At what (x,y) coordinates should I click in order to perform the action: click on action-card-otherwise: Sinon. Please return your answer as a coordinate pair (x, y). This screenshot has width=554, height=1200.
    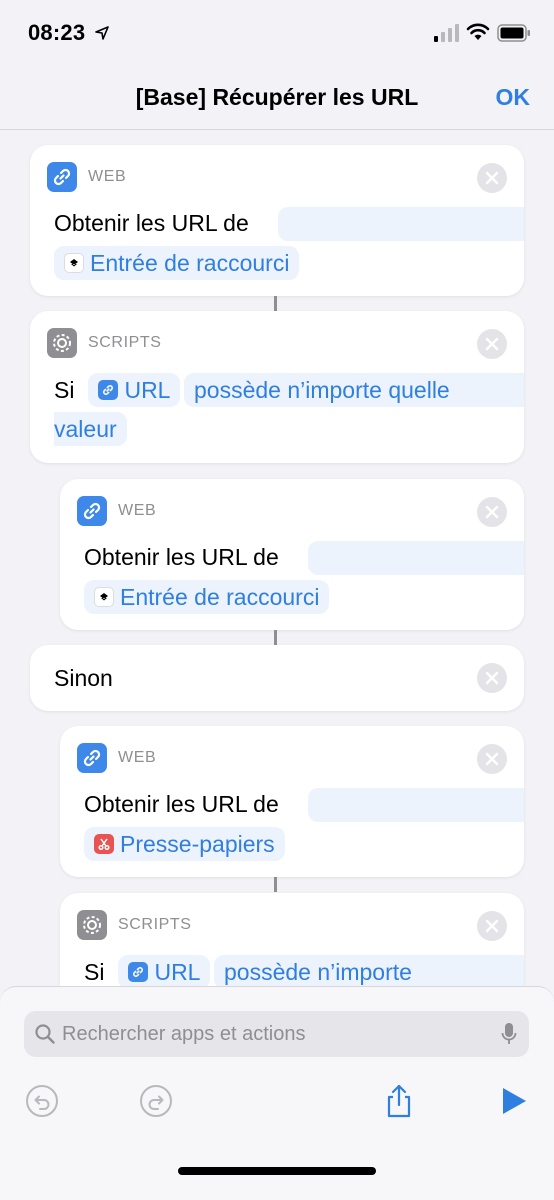
    Looking at the image, I should click on (277, 678).